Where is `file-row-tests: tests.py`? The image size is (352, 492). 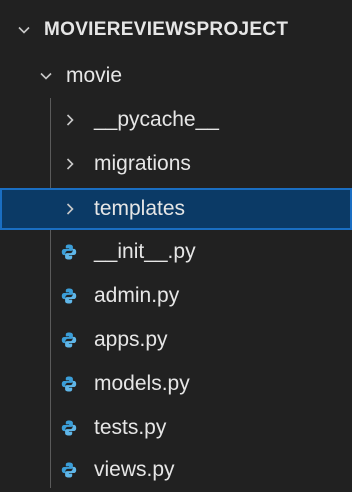
file-row-tests: tests.py is located at coordinates (176, 428).